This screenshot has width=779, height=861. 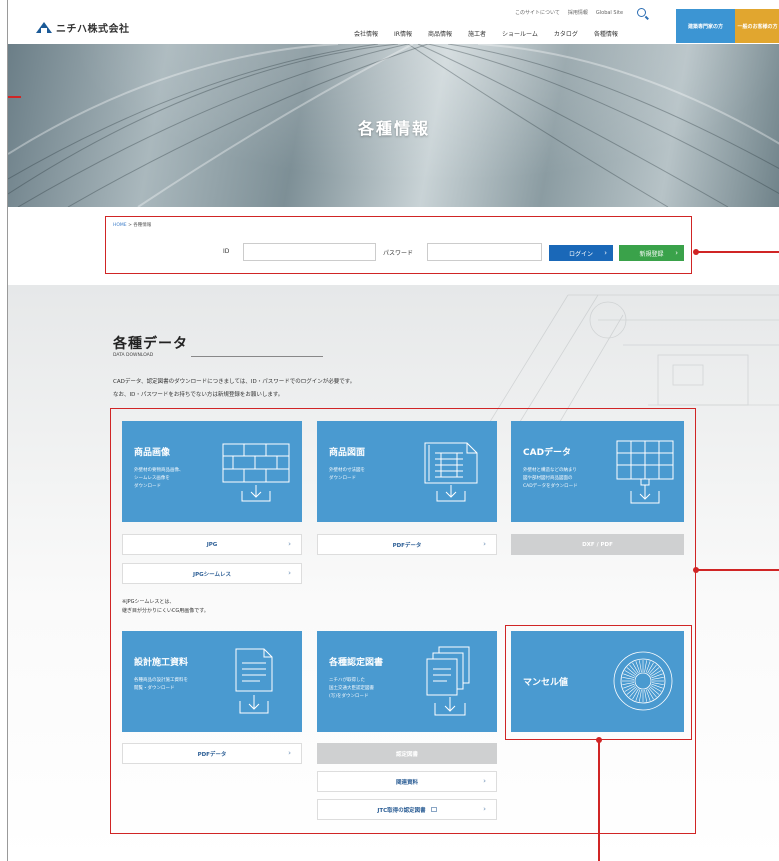 I want to click on utility-links: このサイトについて 採用情報 Global Site, so click(x=581, y=12).